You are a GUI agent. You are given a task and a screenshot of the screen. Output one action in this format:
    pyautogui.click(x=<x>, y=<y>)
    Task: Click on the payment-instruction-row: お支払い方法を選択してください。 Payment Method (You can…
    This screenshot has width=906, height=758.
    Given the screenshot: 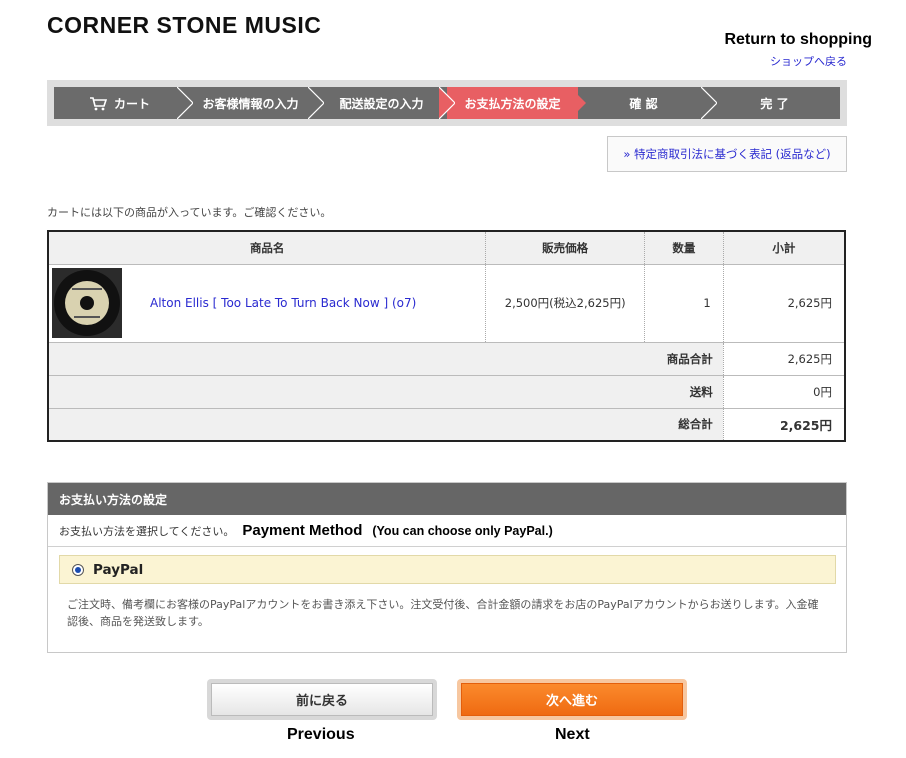 What is the action you would take?
    pyautogui.click(x=447, y=531)
    